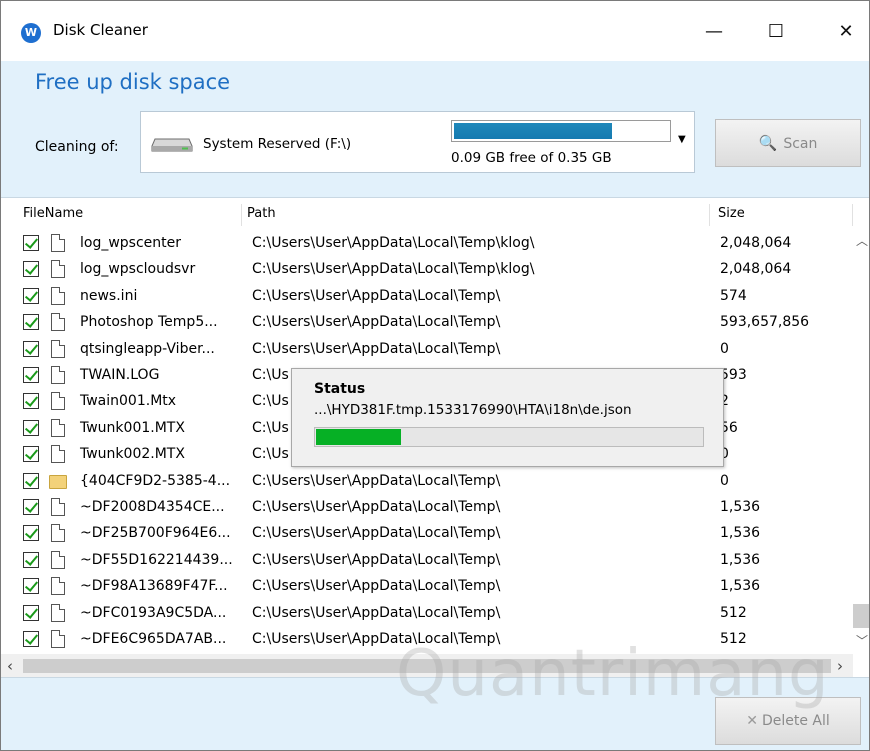 This screenshot has height=751, width=870. Describe the element at coordinates (682, 139) in the screenshot. I see `chevron-down-icon: ▼` at that location.